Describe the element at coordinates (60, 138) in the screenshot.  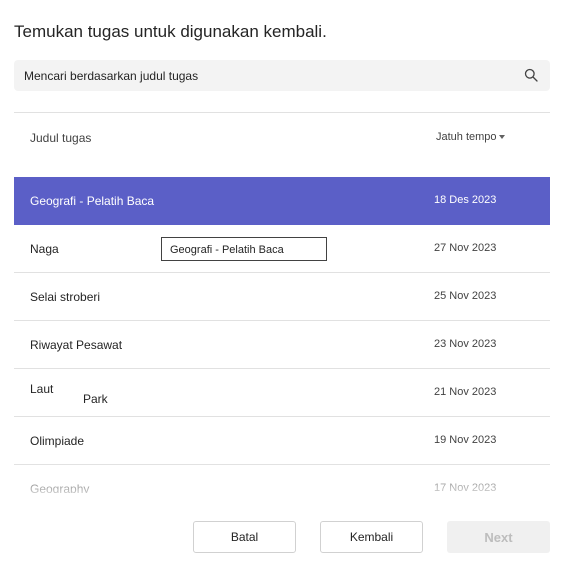
I see `column-header-title: Judul tugas` at that location.